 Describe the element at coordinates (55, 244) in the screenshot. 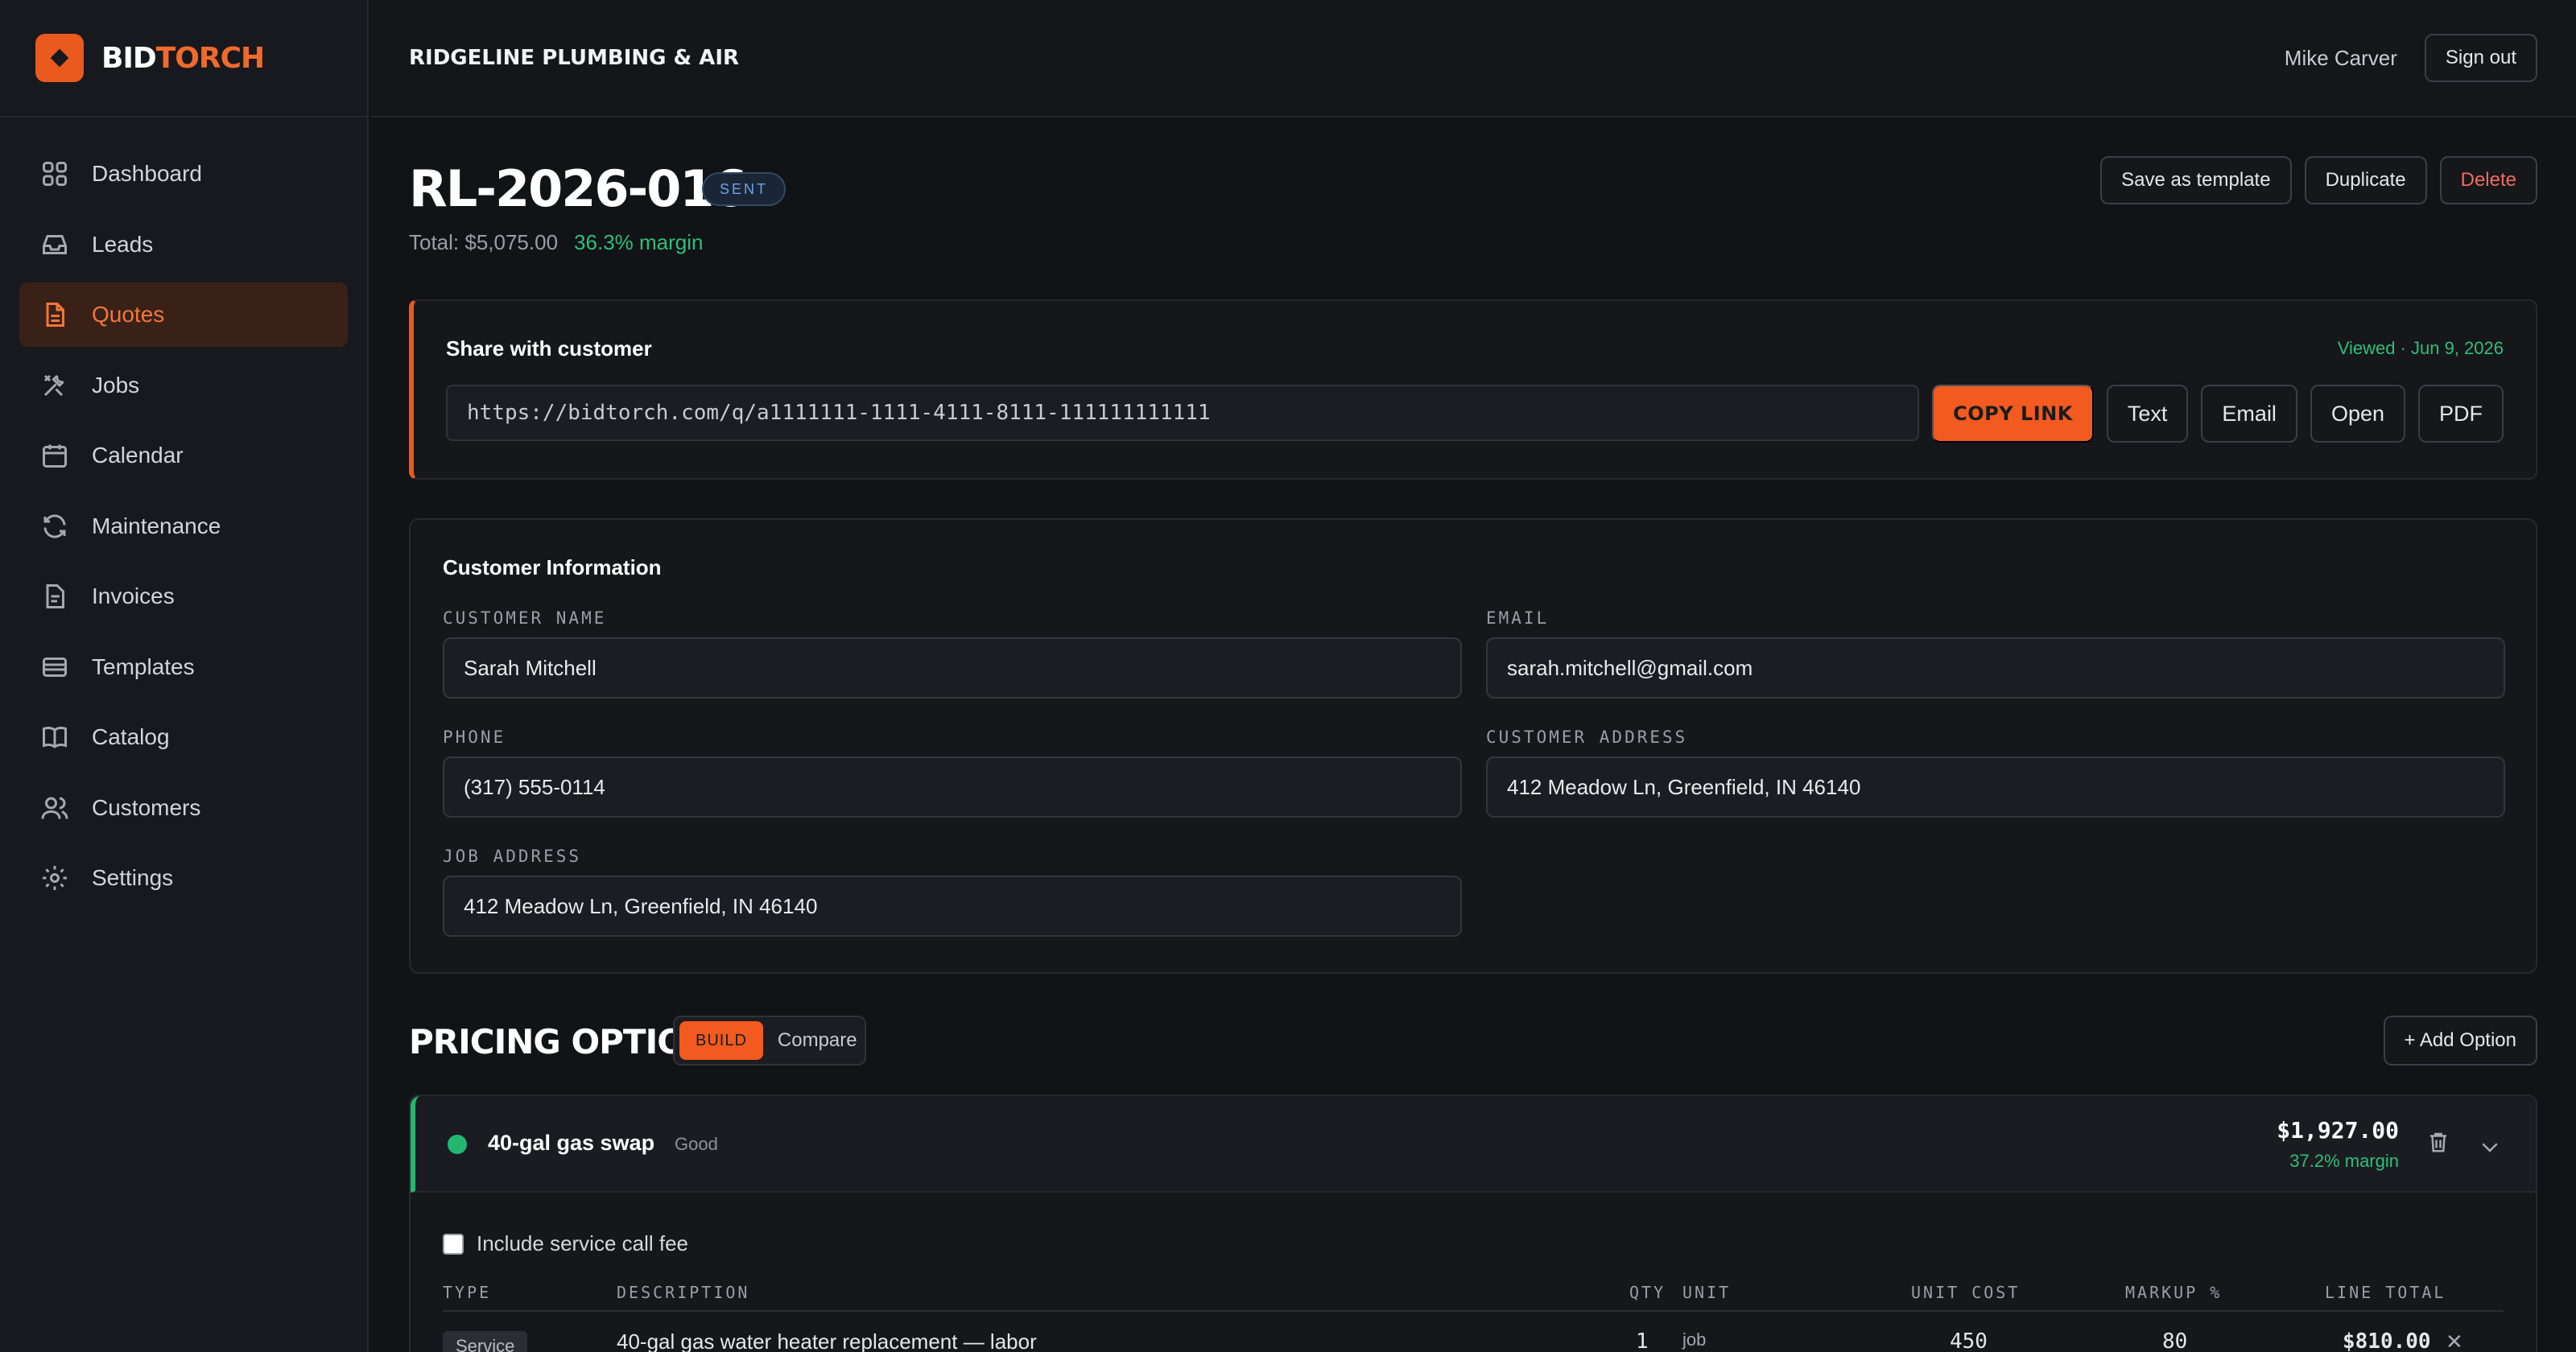

I see `inbox-icon` at that location.